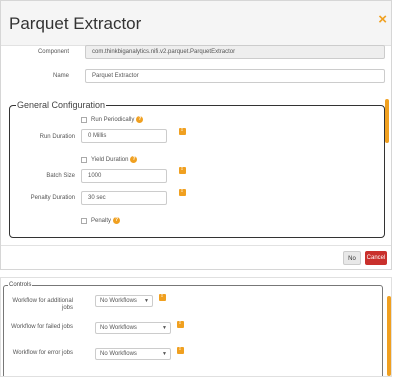 This screenshot has width=398, height=377. I want to click on dialog-header: Parquet Extractor ×, so click(196, 23).